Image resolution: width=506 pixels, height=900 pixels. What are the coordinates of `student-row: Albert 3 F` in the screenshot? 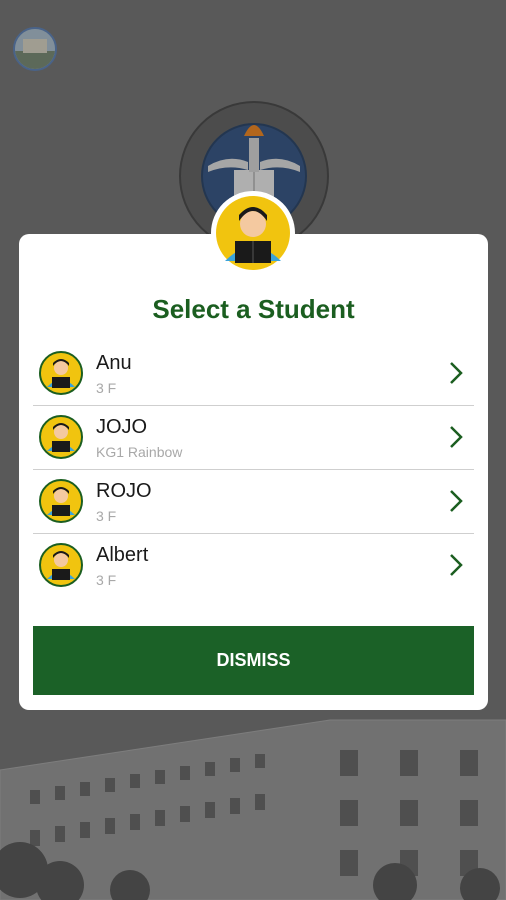 It's located at (253, 565).